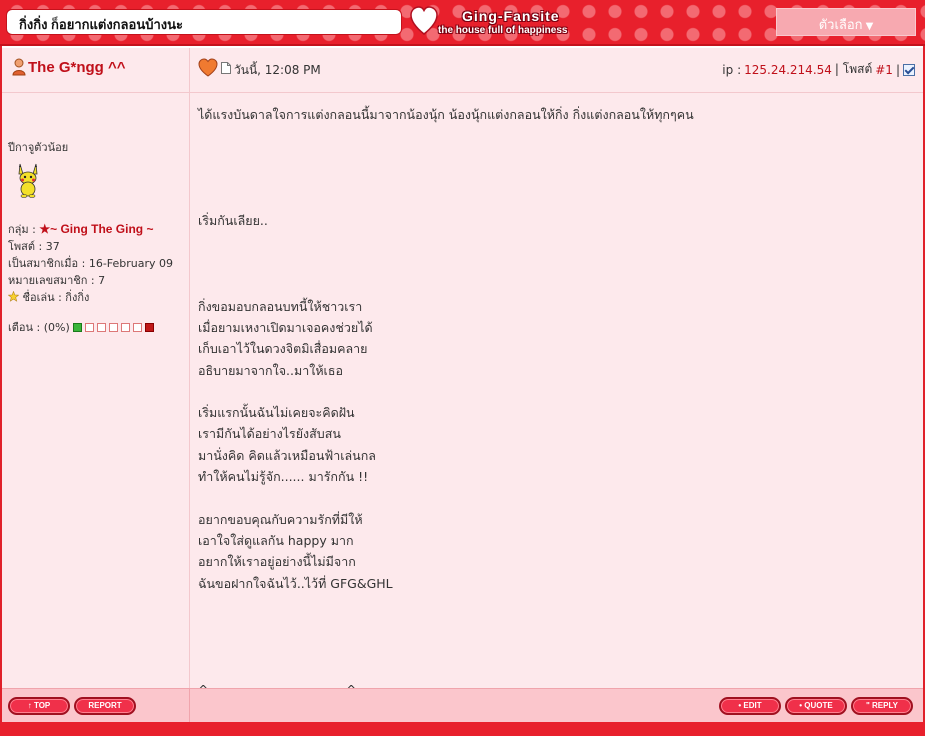 The image size is (925, 736). Describe the element at coordinates (503, 30) in the screenshot. I see `logo-tagline: the house full of happiness` at that location.